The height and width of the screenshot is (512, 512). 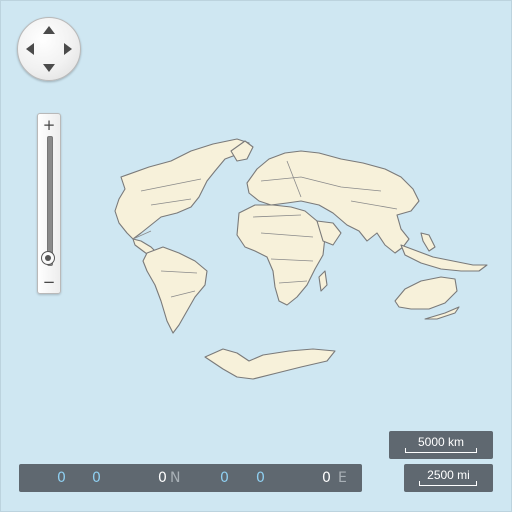 I want to click on zoom-slider-thumb, so click(x=48, y=257).